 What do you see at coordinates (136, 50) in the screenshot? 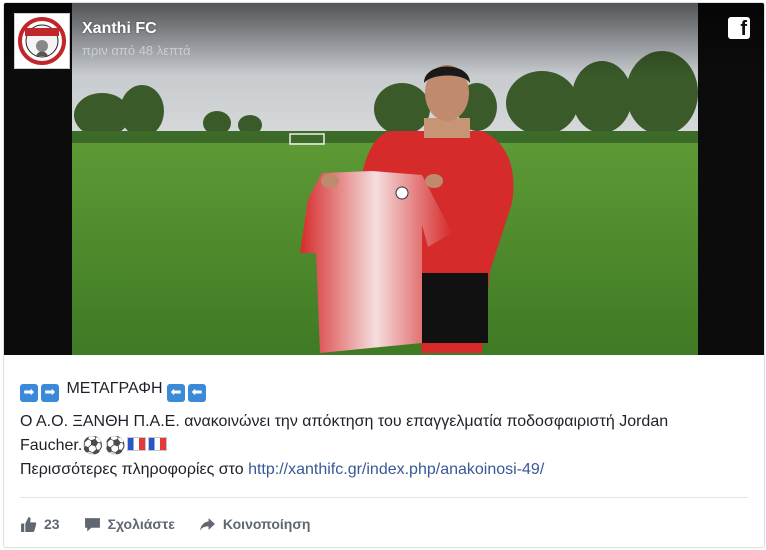
I see `post-timestamp: πριν από 48 λεπτά` at bounding box center [136, 50].